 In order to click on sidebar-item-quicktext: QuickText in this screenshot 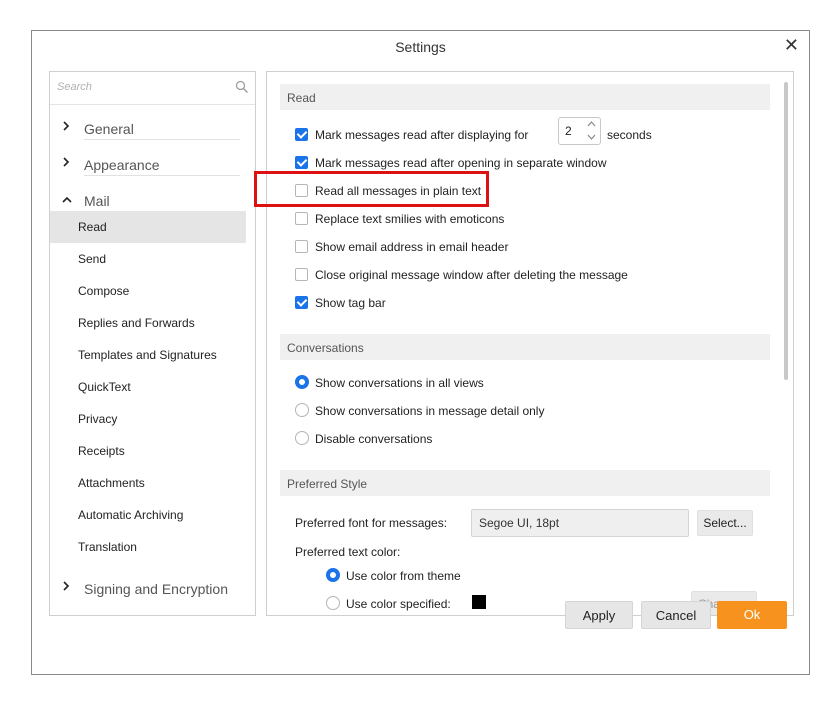, I will do `click(148, 387)`.